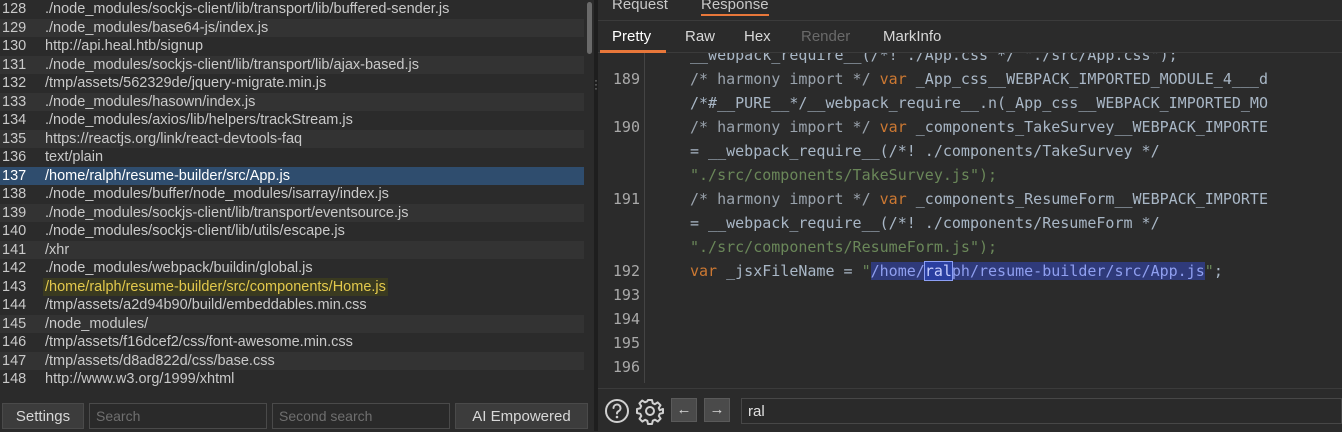  What do you see at coordinates (14, 212) in the screenshot?
I see `list-item-number: 139` at bounding box center [14, 212].